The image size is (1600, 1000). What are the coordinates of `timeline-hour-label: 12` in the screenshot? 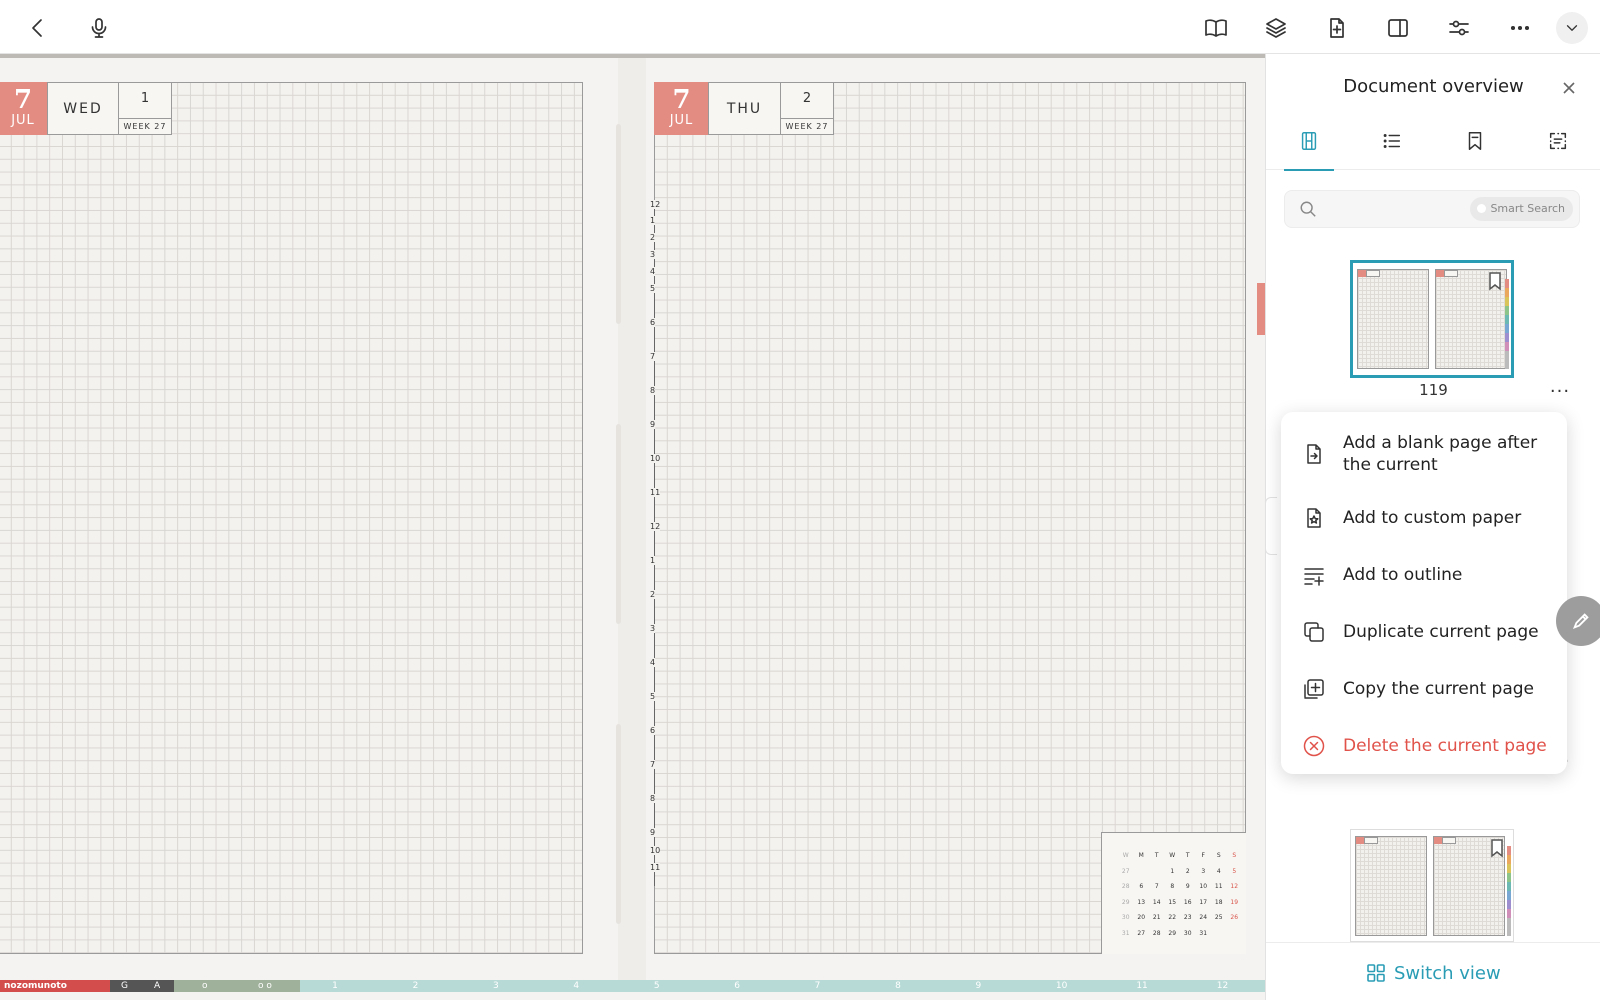 It's located at (655, 204).